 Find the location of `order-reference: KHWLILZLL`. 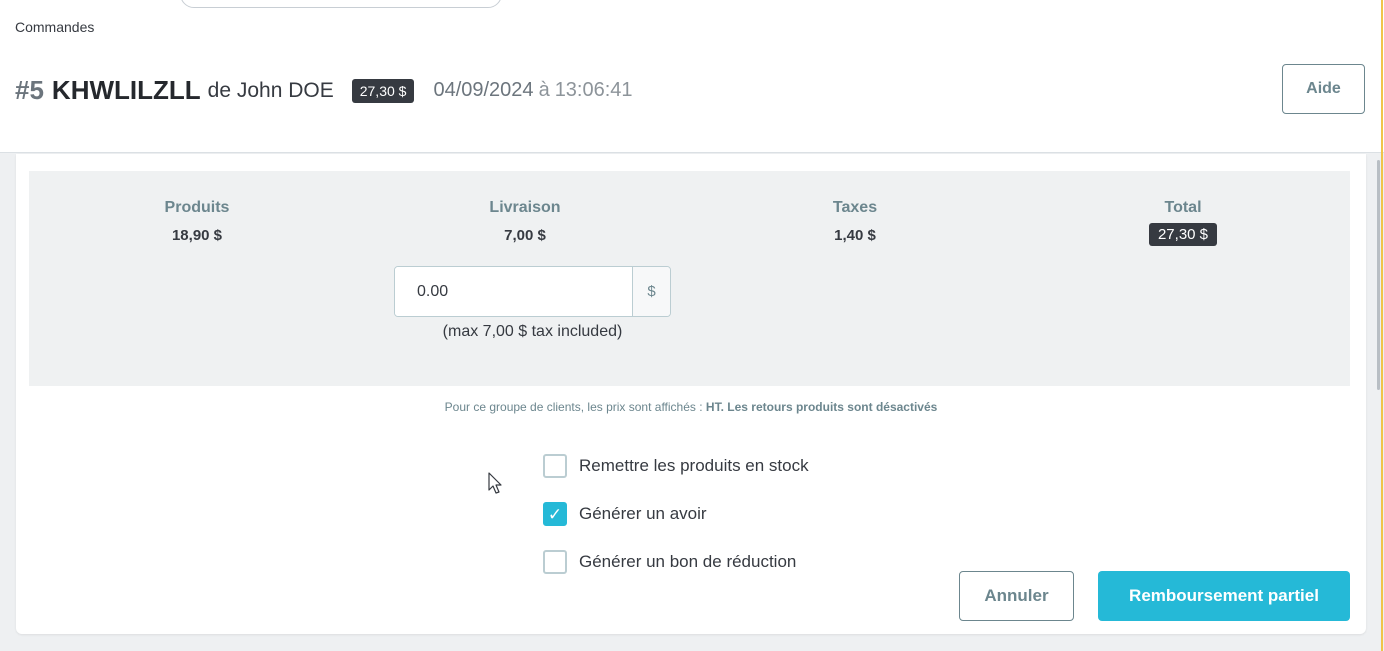

order-reference: KHWLILZLL is located at coordinates (126, 90).